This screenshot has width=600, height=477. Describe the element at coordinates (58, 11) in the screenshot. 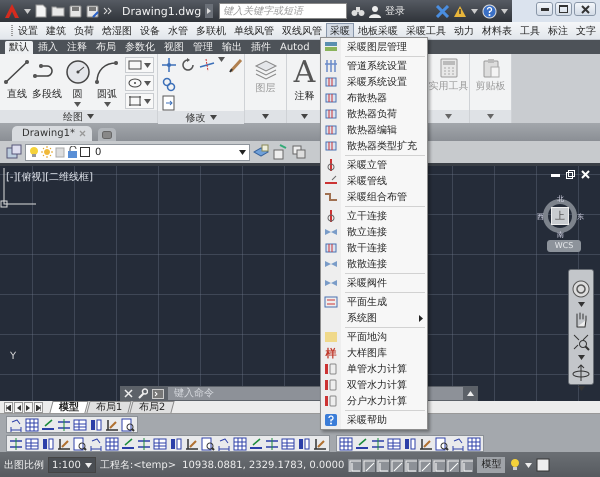

I see `folder-icon` at that location.